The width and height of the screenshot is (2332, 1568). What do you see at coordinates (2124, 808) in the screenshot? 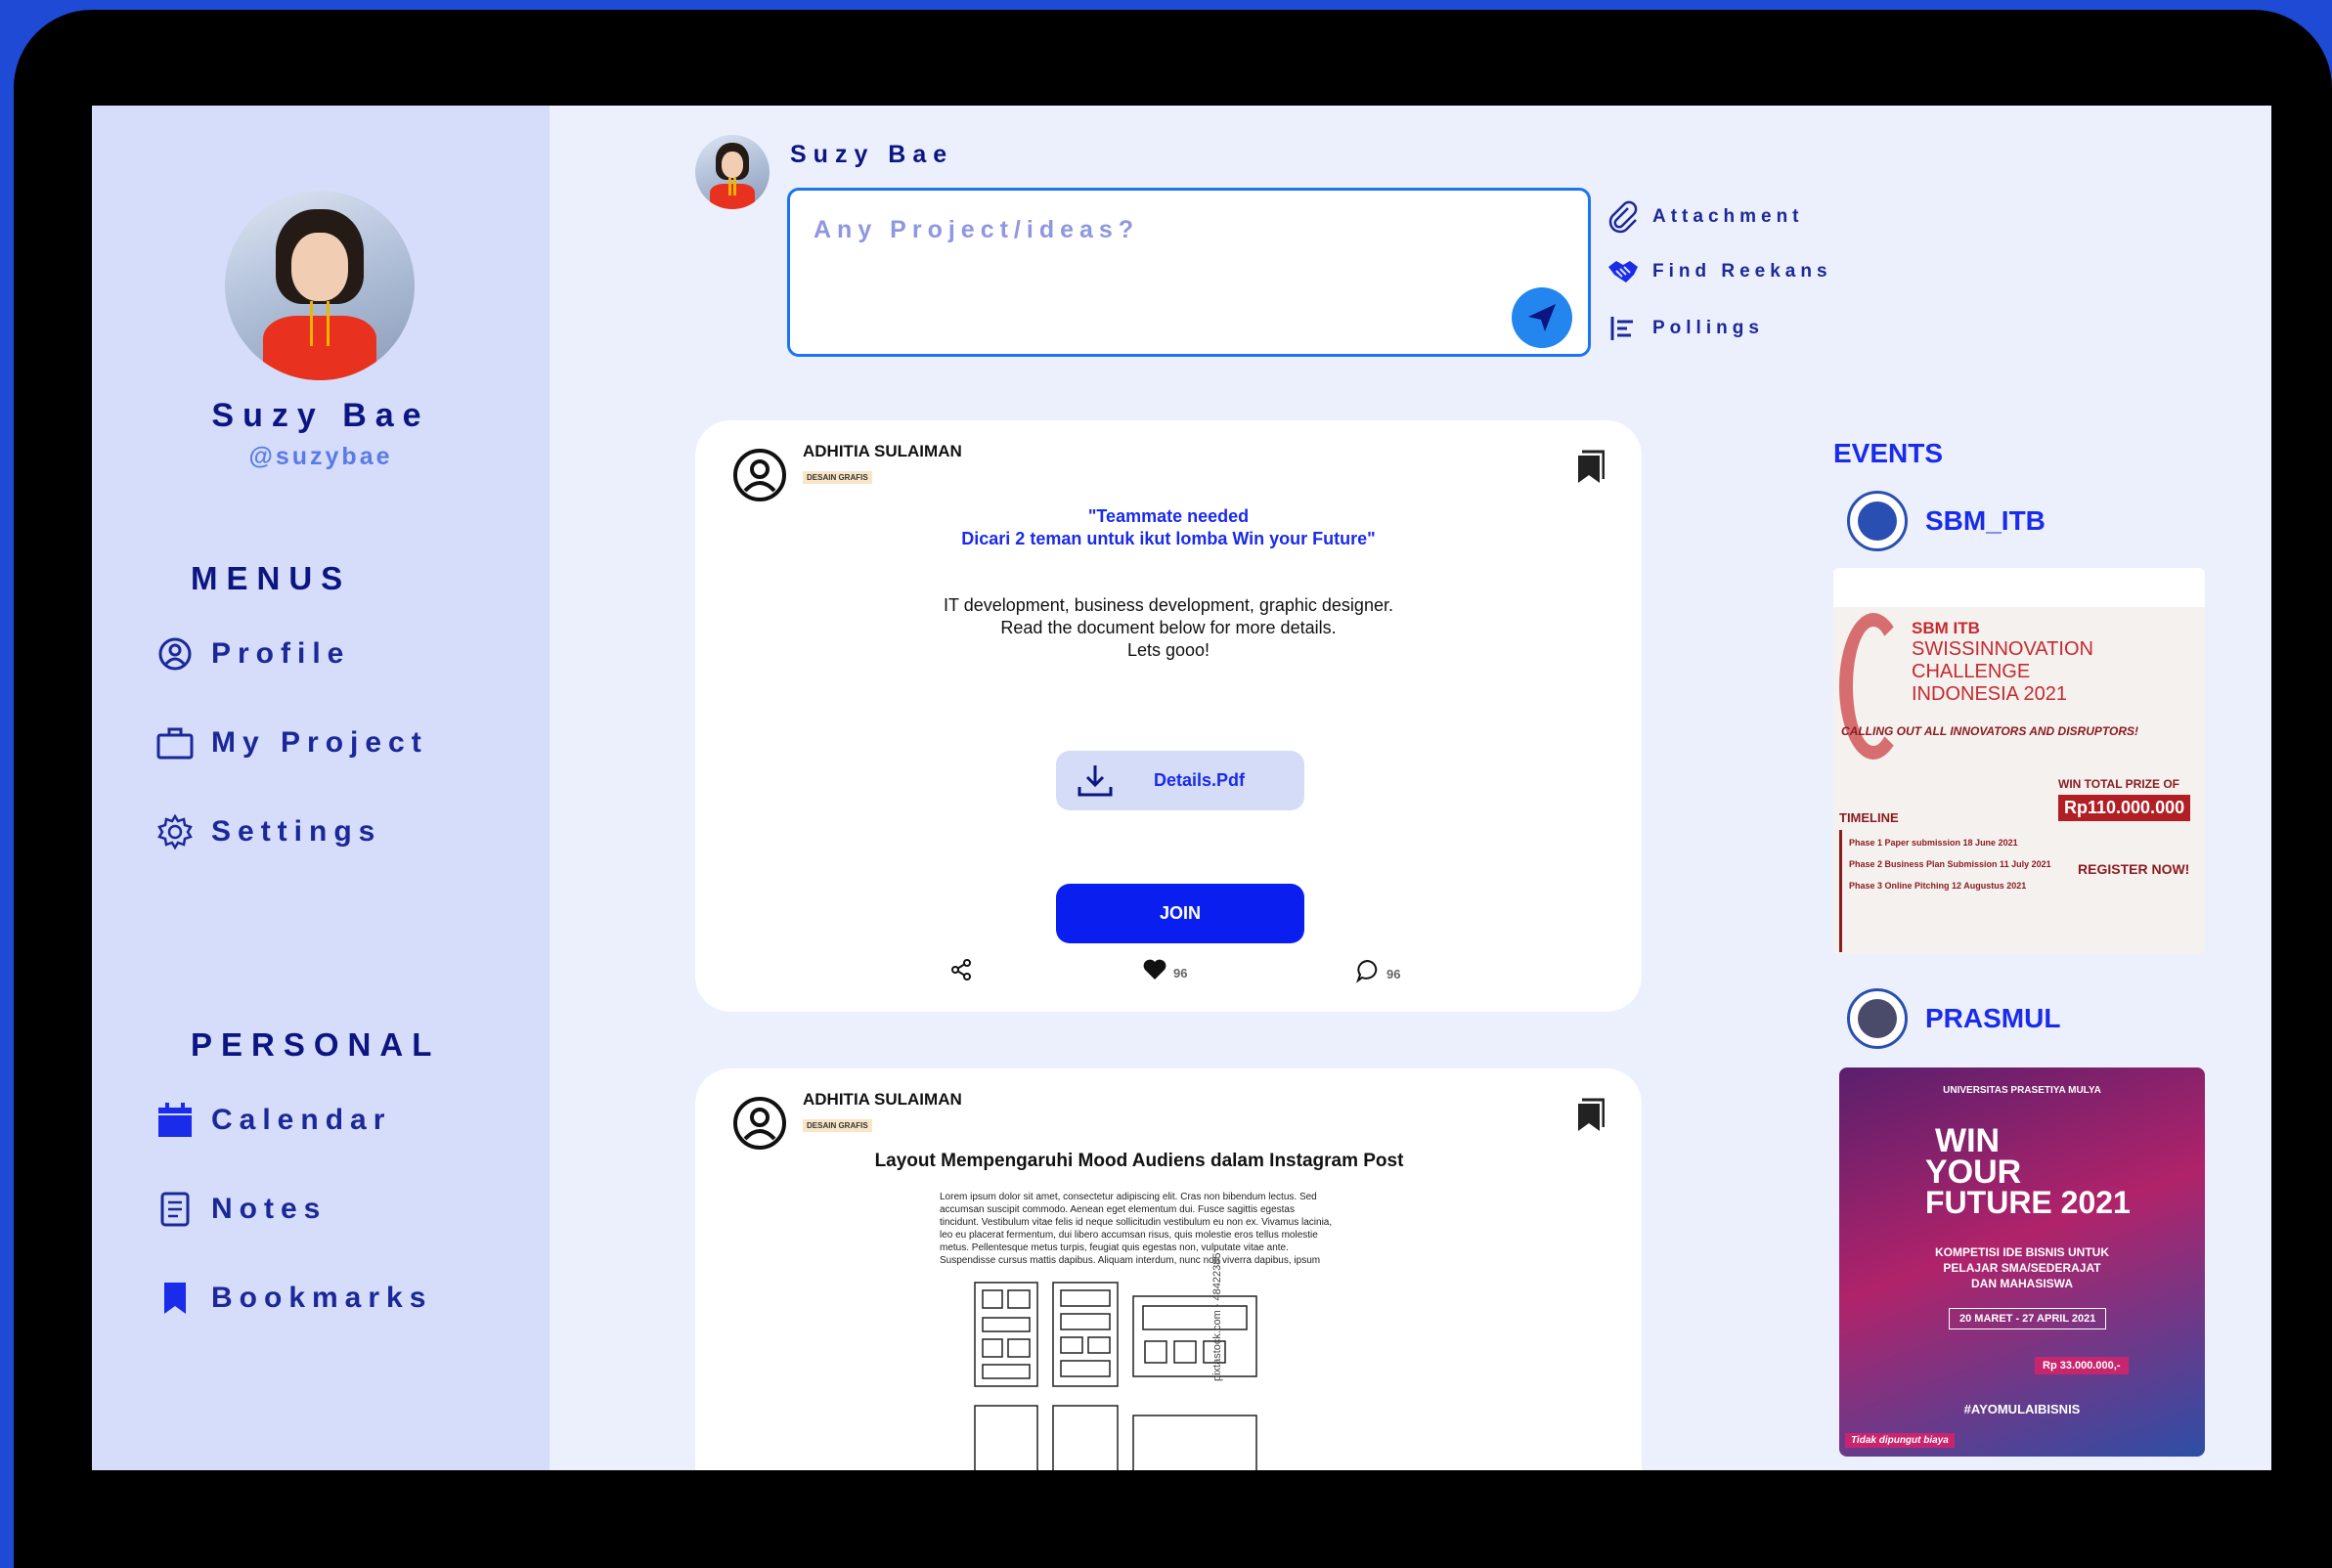
I see `poster-prize: Rp110.000.000` at bounding box center [2124, 808].